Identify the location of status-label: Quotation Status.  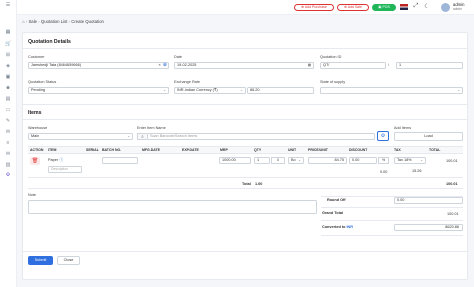
(42, 82).